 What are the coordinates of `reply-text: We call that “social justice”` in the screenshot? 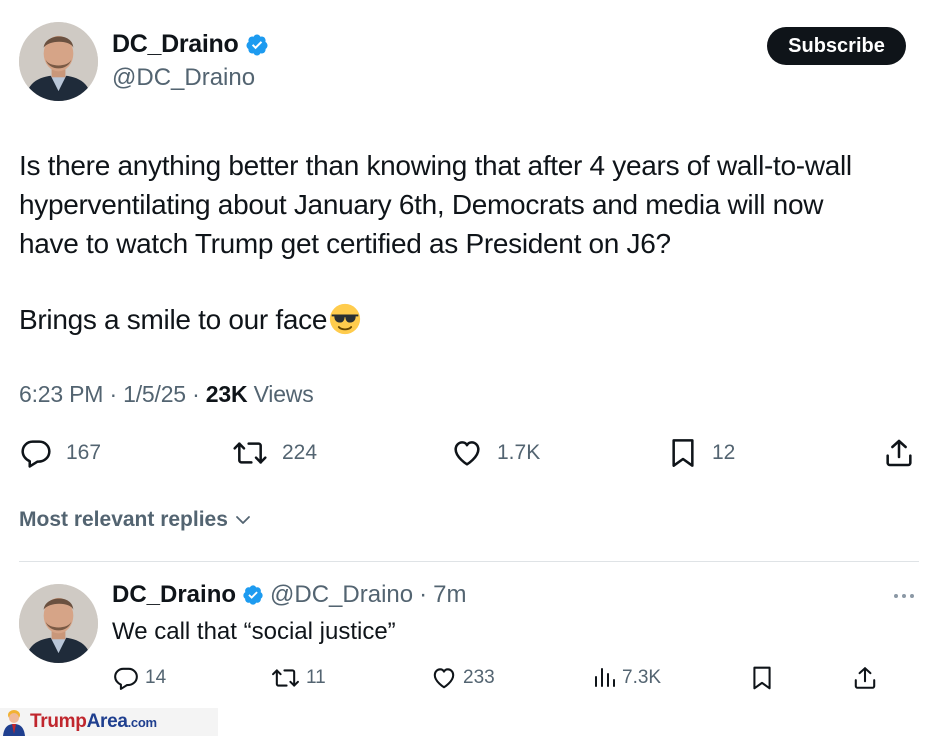 It's located at (254, 631).